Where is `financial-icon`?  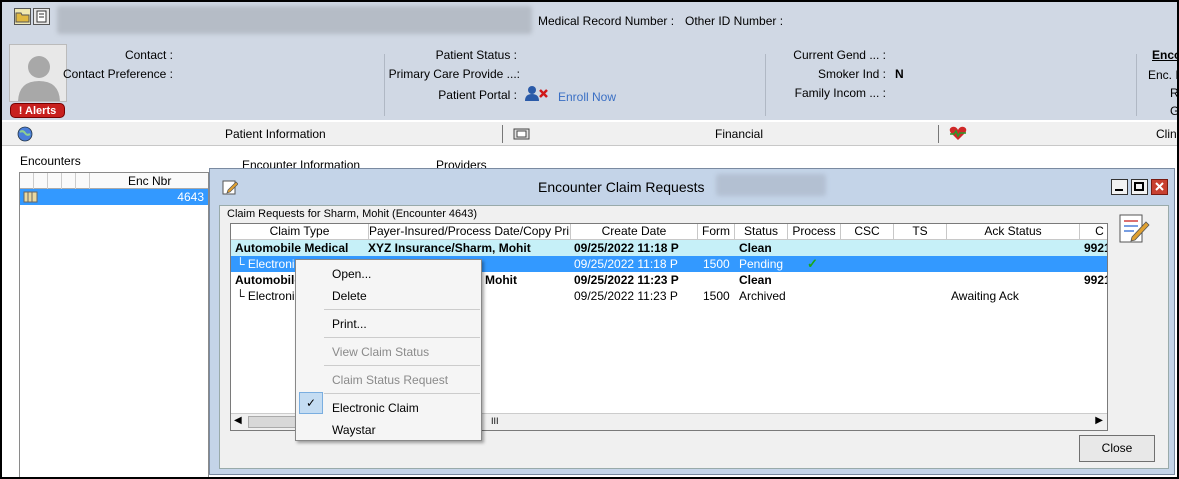 financial-icon is located at coordinates (522, 135).